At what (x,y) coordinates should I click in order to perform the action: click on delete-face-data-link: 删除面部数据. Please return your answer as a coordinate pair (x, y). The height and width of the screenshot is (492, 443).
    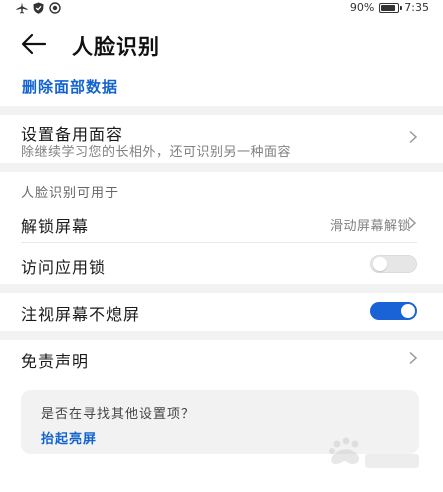
    Looking at the image, I should click on (70, 86).